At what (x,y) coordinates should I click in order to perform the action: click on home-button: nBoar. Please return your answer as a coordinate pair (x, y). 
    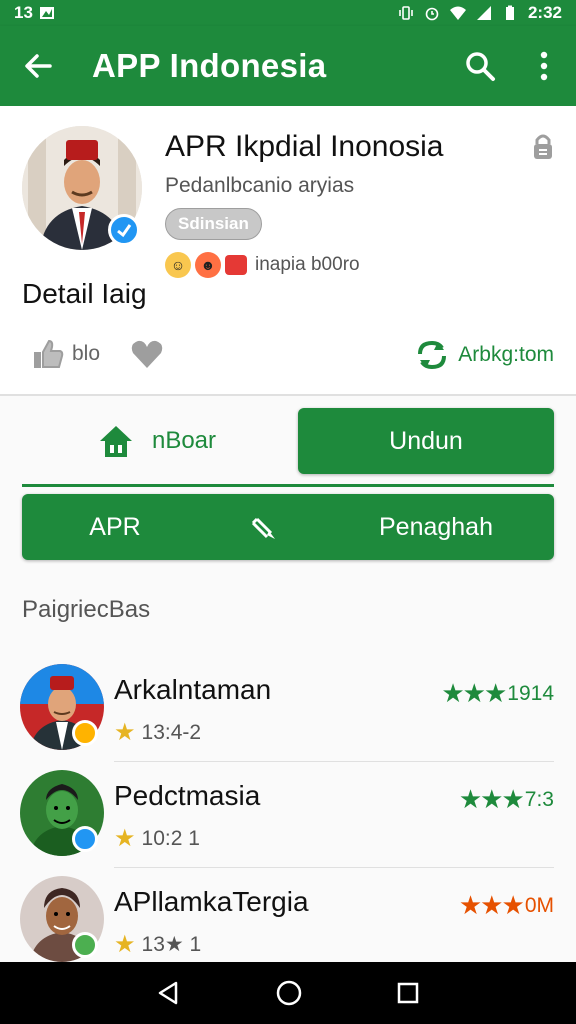
    Looking at the image, I should click on (157, 441).